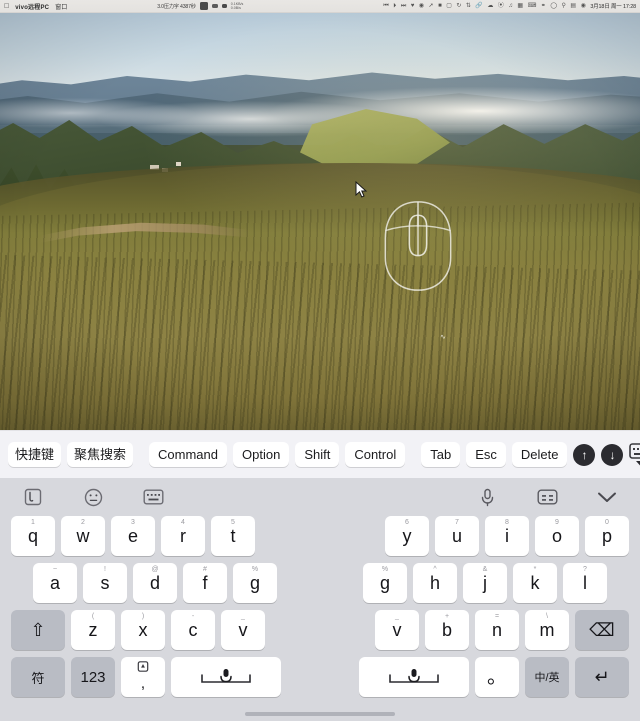  Describe the element at coordinates (510, 6) in the screenshot. I see `headphones-icon: ♫` at that location.